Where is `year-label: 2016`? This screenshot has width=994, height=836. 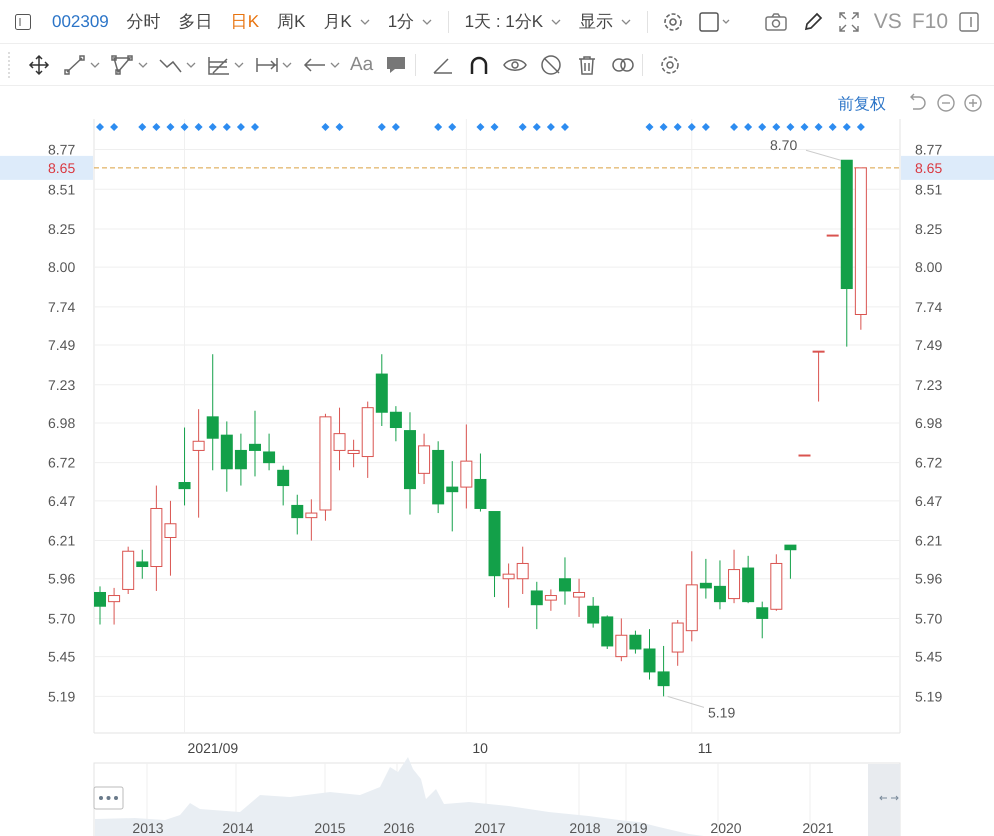
year-label: 2016 is located at coordinates (399, 828).